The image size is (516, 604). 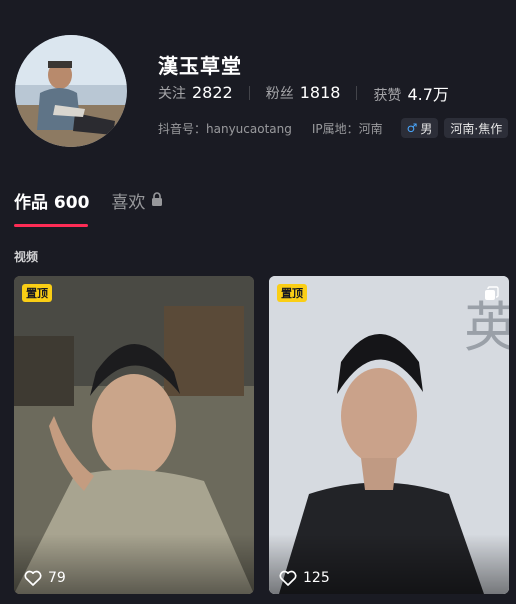 What do you see at coordinates (387, 96) in the screenshot?
I see `likes-label: 获赞` at bounding box center [387, 96].